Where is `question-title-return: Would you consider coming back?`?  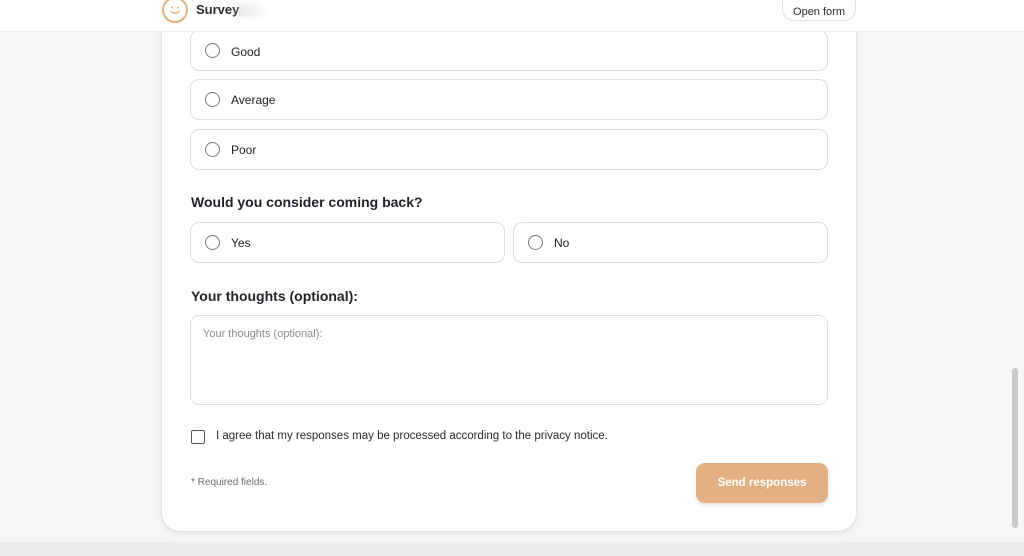 question-title-return: Would you consider coming back? is located at coordinates (307, 202).